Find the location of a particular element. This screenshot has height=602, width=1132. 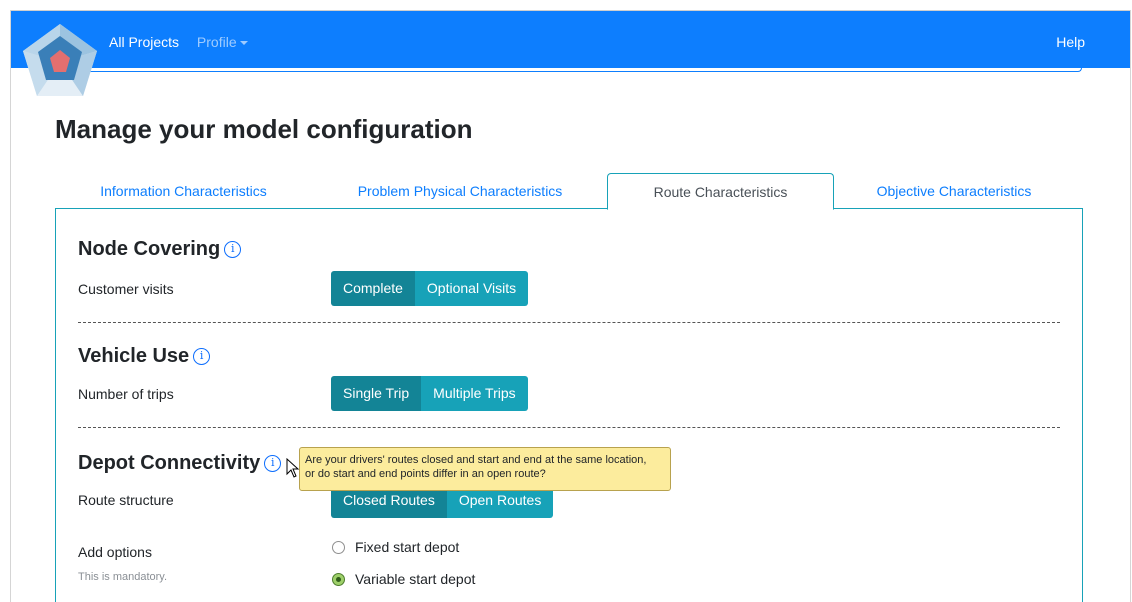

vehicle-use-title: Vehicle Use is located at coordinates (134, 356).